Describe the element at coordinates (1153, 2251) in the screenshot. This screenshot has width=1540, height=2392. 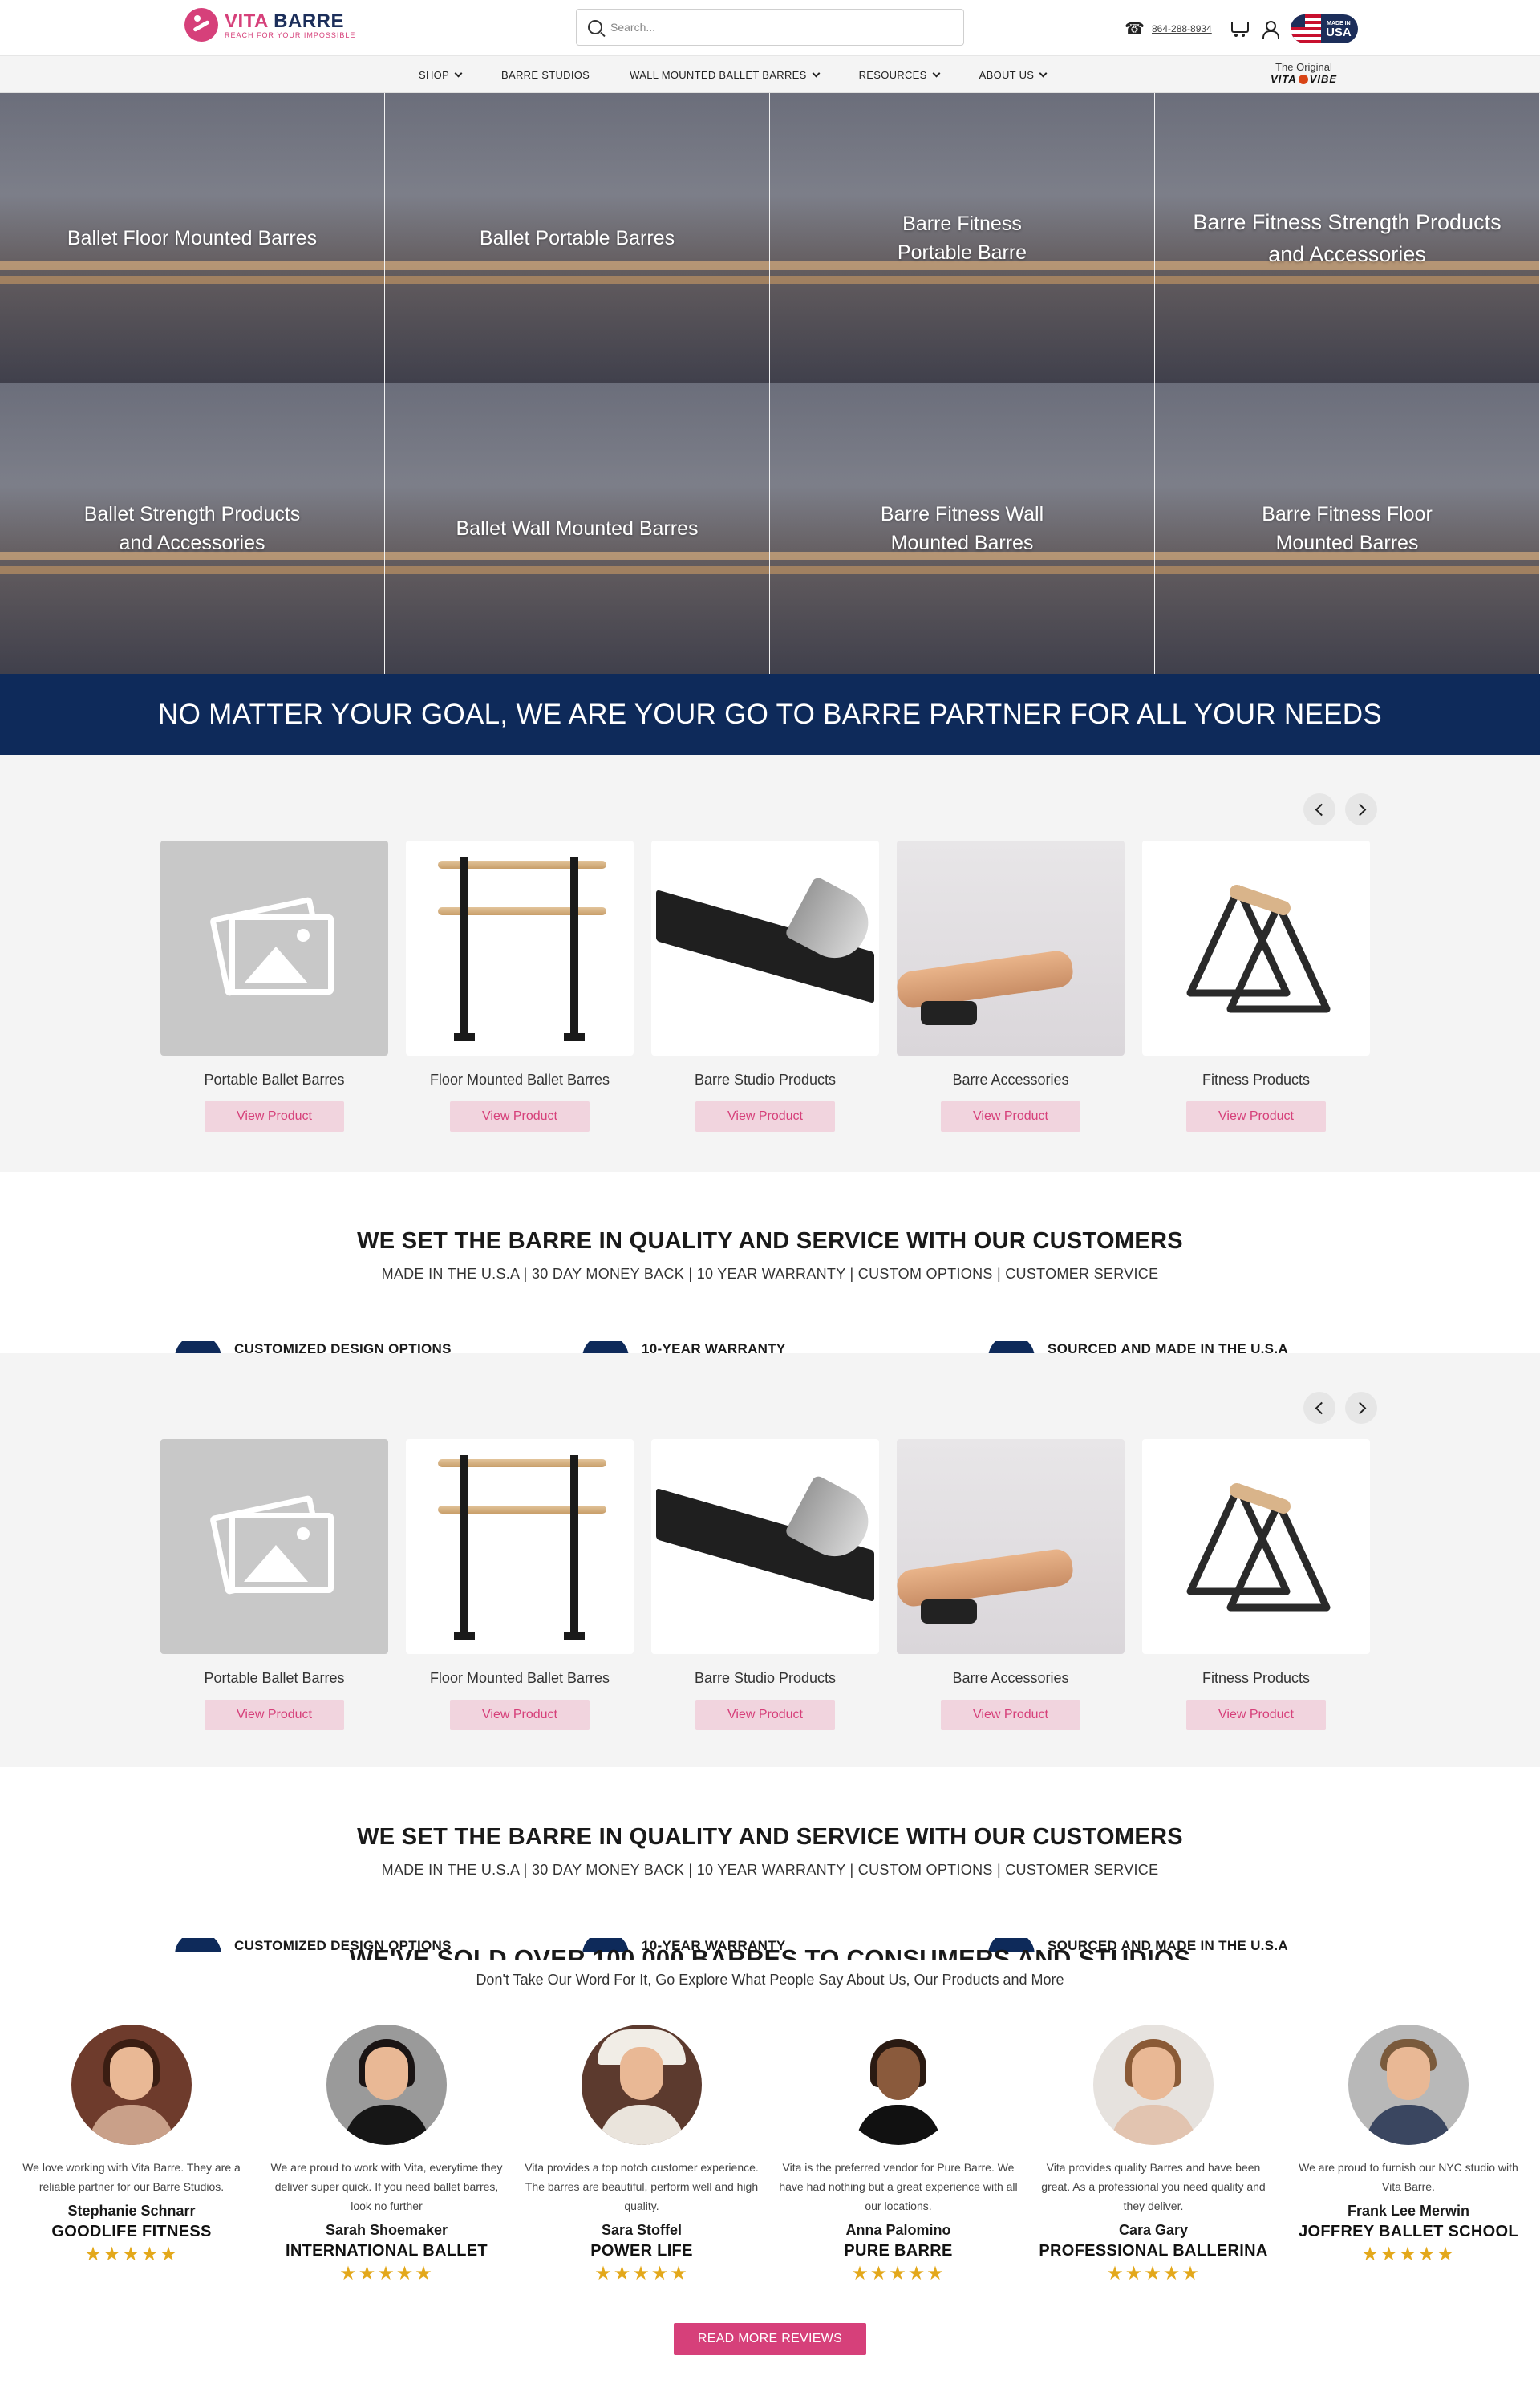
I see `reviewer-org: PROFESSIONAL BALLERINA` at that location.